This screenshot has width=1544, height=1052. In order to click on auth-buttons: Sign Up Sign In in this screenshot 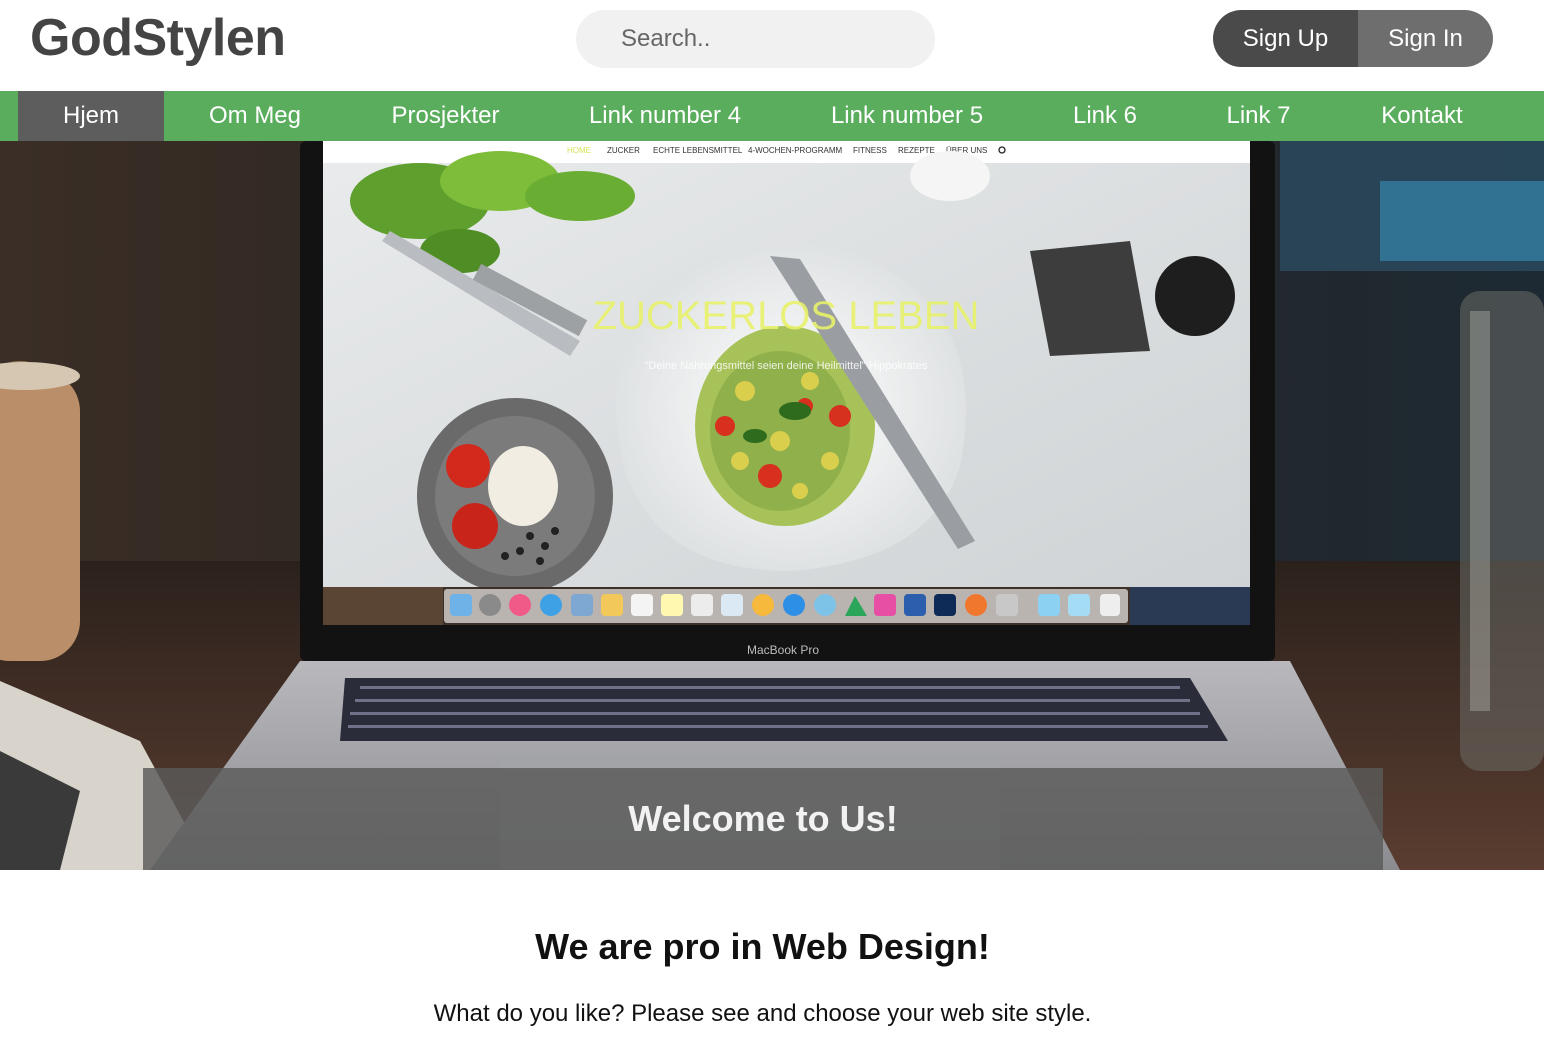, I will do `click(1353, 38)`.